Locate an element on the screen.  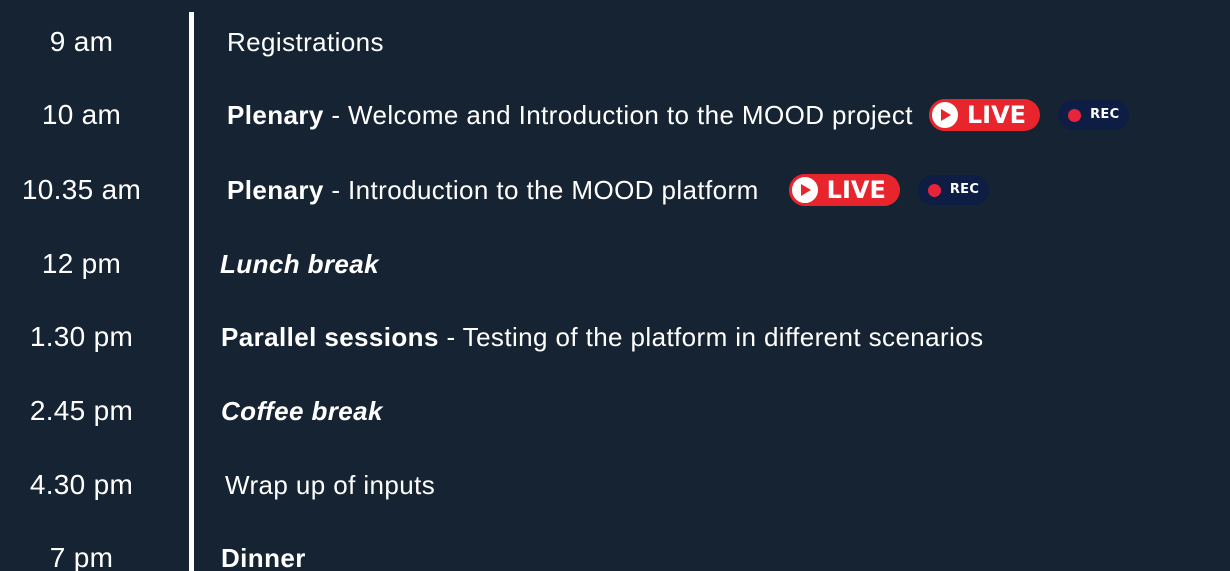
agenda-time: 10.35 am is located at coordinates (81, 189).